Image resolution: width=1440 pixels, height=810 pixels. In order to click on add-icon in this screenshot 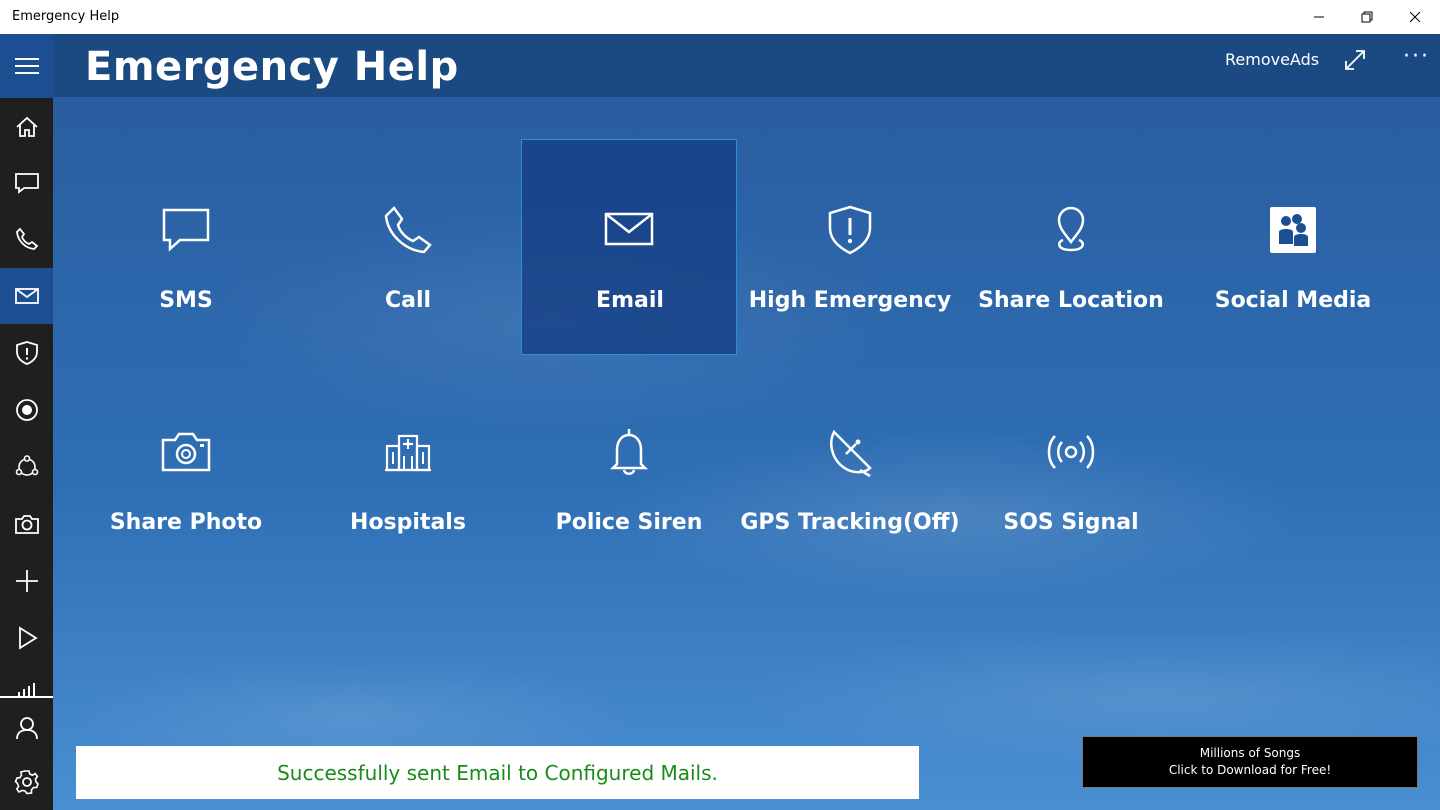, I will do `click(26, 581)`.